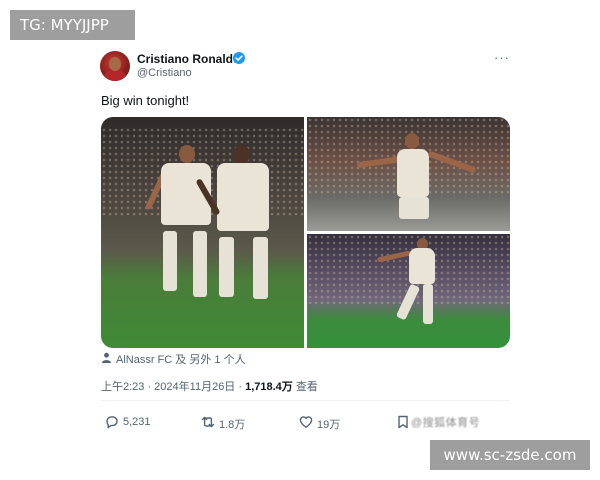 This screenshot has width=600, height=480. What do you see at coordinates (329, 425) in the screenshot?
I see `like-count: 19万` at bounding box center [329, 425].